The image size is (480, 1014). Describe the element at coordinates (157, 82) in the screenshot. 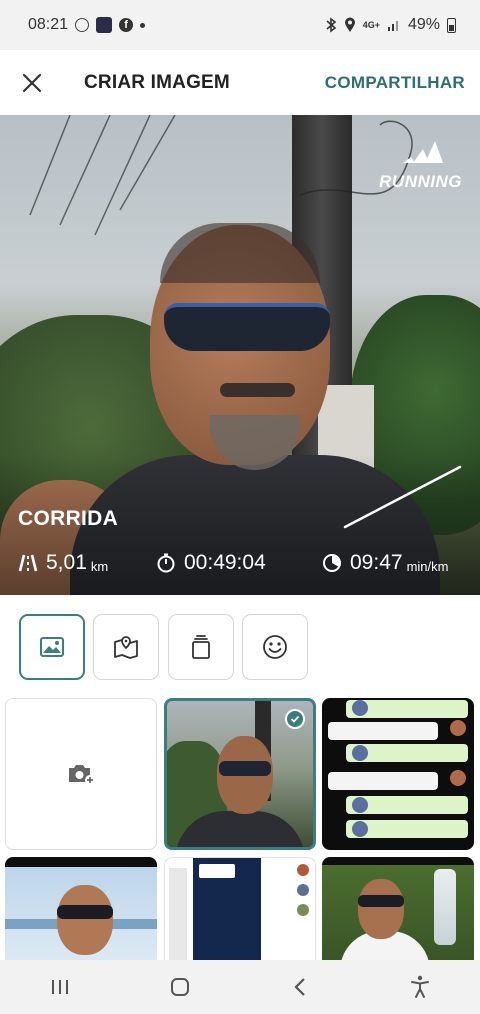

I see `page-title: CRIAR IMAGEM` at that location.